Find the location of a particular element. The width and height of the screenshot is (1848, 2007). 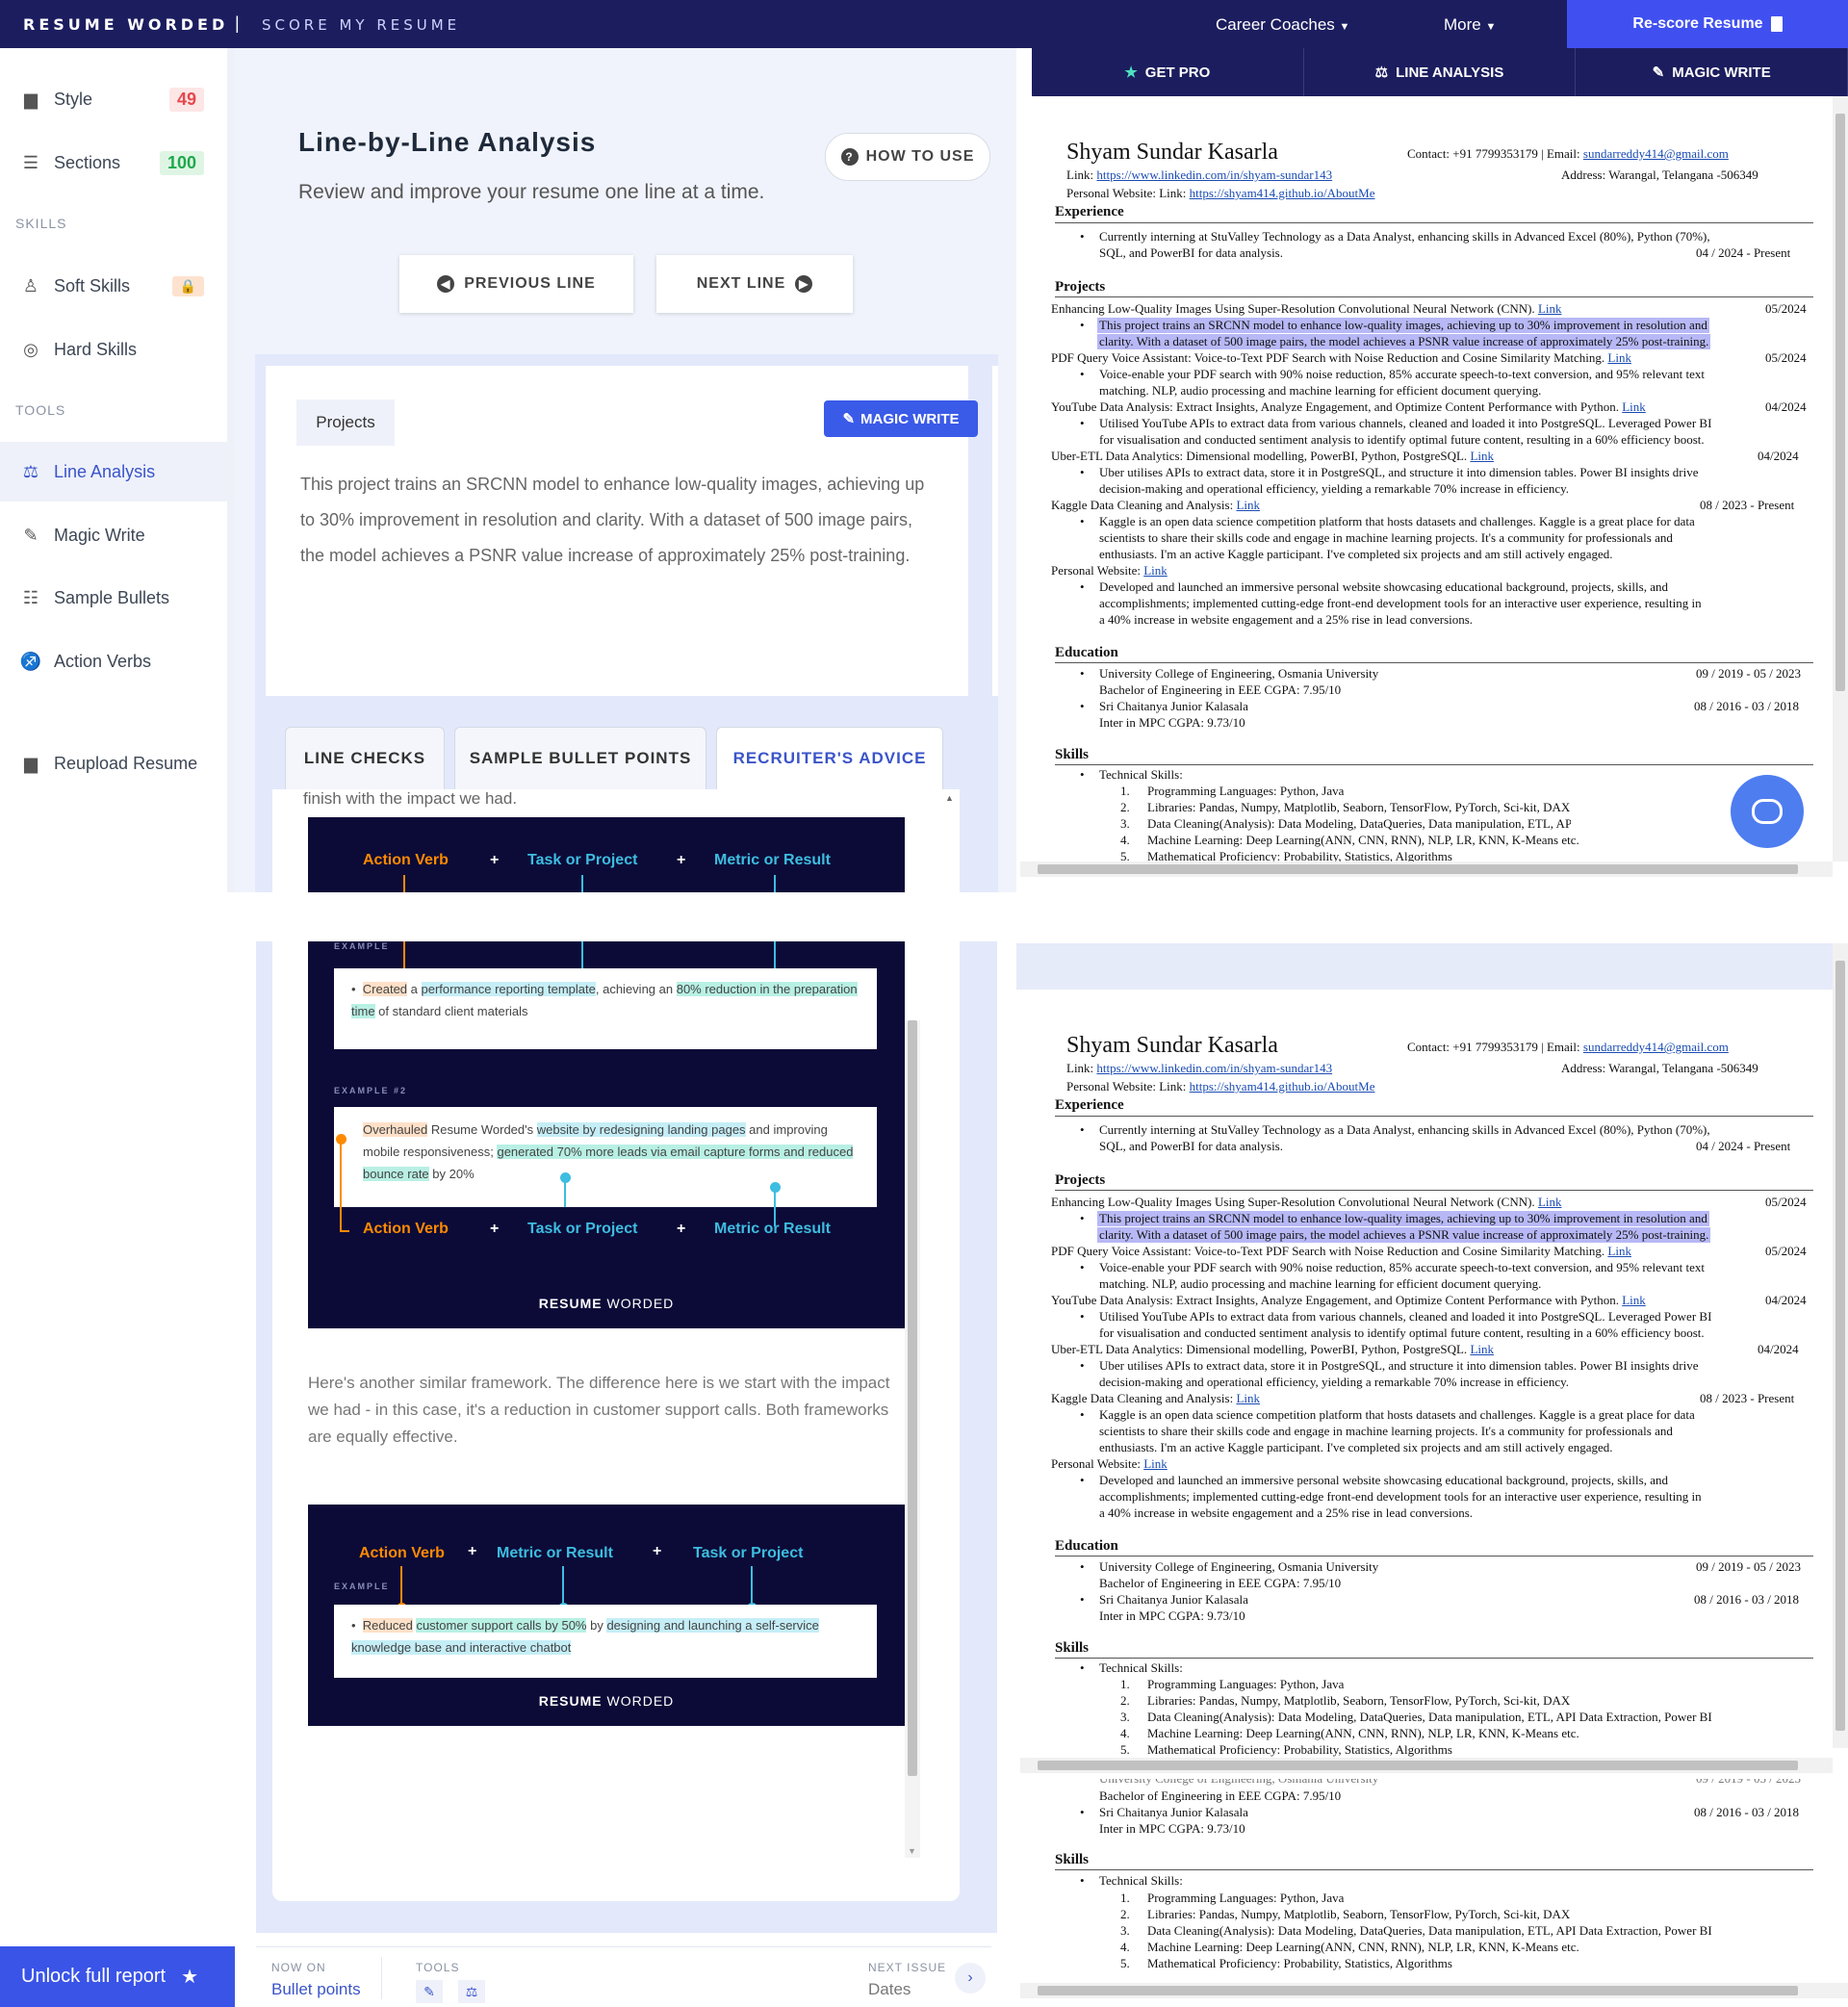

ex-task: performance reporting template is located at coordinates (508, 989).